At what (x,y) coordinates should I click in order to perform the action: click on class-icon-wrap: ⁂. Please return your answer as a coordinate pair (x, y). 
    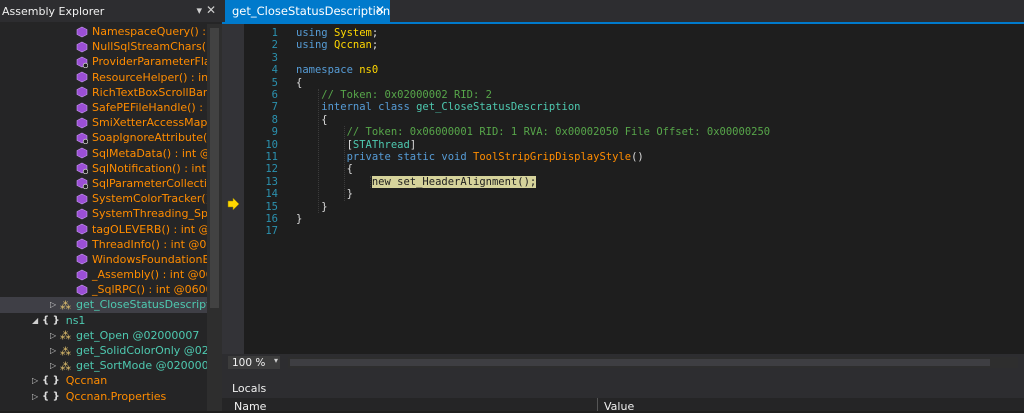
    Looking at the image, I should click on (66, 335).